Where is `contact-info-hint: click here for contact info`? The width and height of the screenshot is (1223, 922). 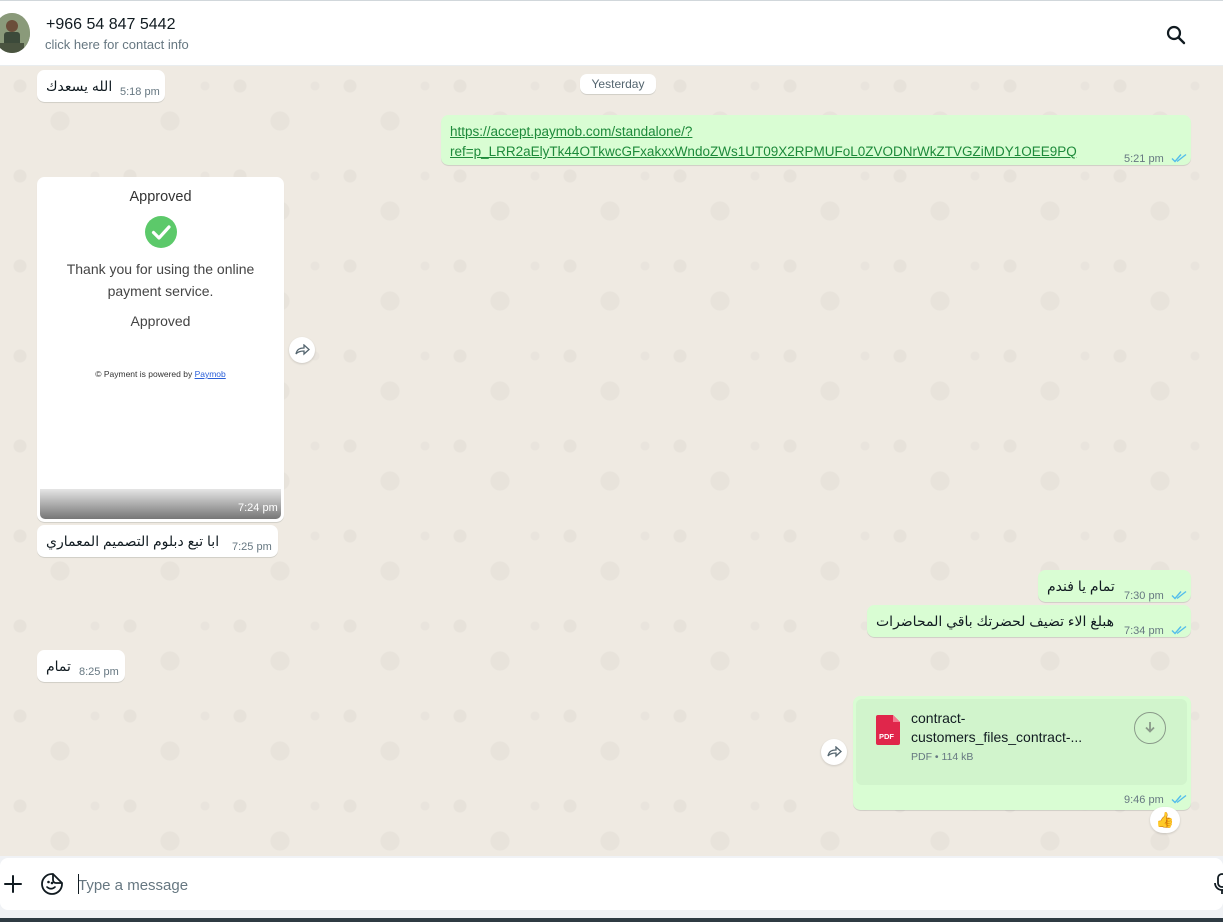 contact-info-hint: click here for contact info is located at coordinates (117, 44).